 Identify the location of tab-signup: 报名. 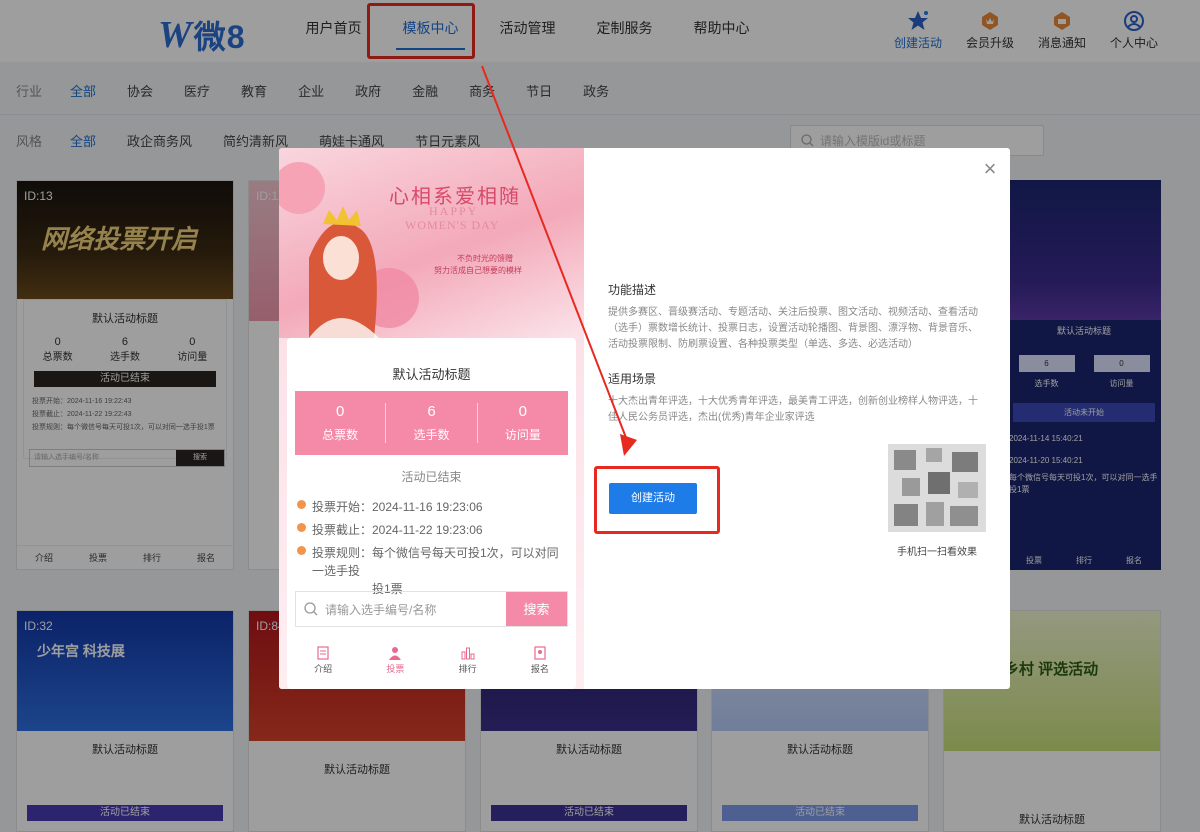
(540, 660).